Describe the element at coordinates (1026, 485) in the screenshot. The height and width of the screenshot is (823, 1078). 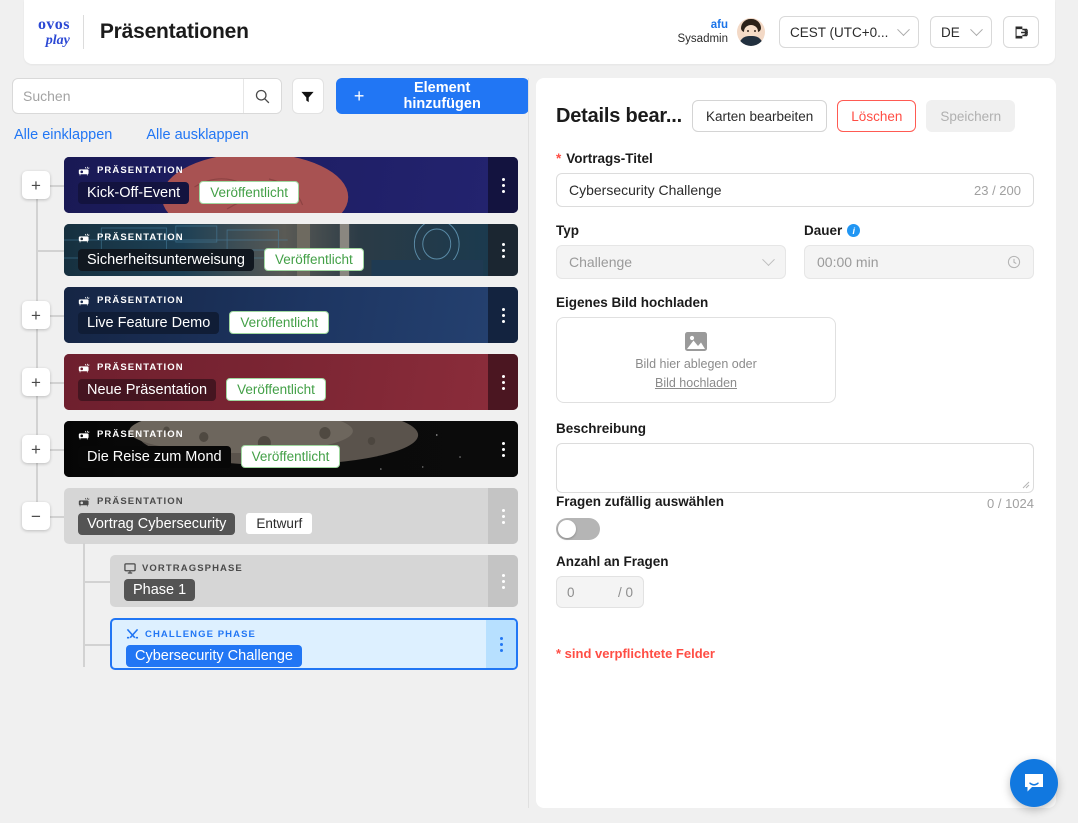
I see `resize-grip-icon` at that location.